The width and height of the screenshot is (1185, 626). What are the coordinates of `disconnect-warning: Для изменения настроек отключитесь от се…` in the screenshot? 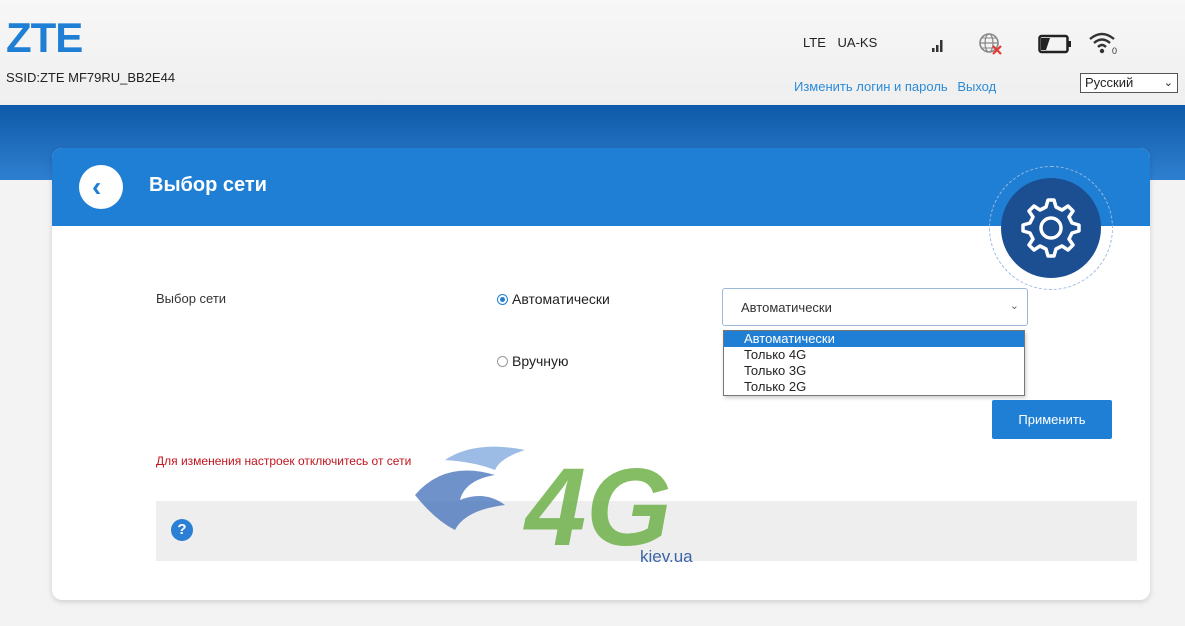 It's located at (284, 461).